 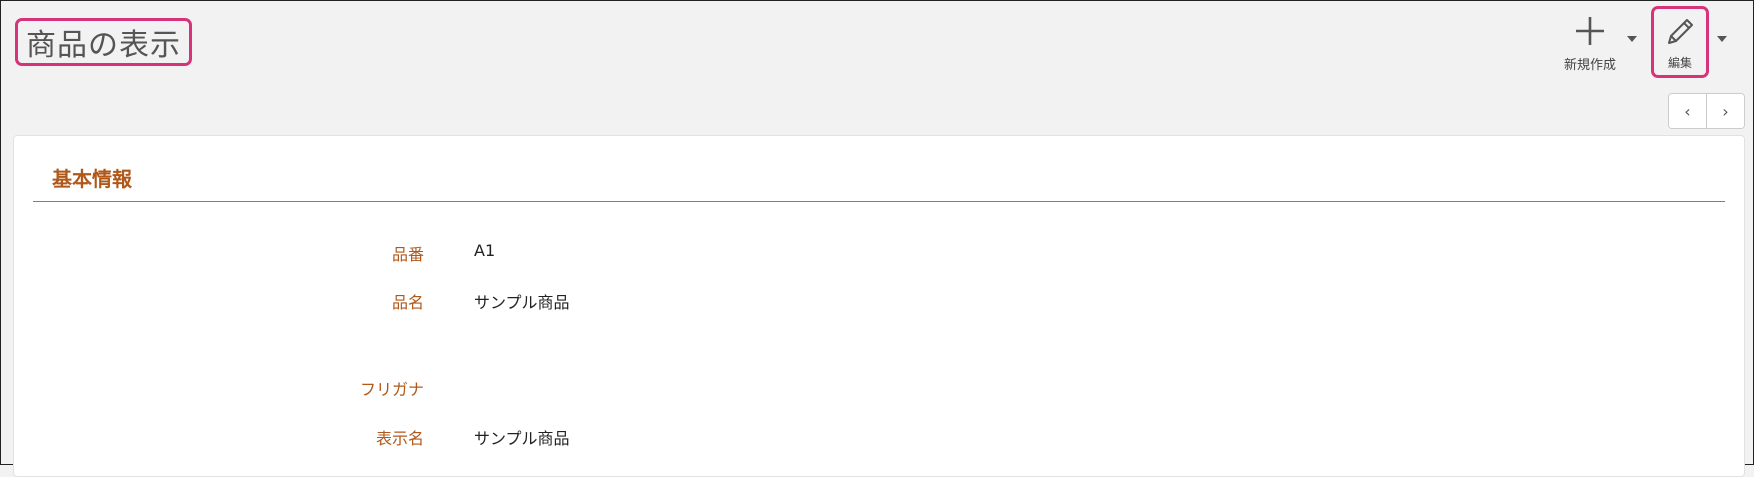 What do you see at coordinates (1722, 39) in the screenshot?
I see `edit-dropdown-caret-icon` at bounding box center [1722, 39].